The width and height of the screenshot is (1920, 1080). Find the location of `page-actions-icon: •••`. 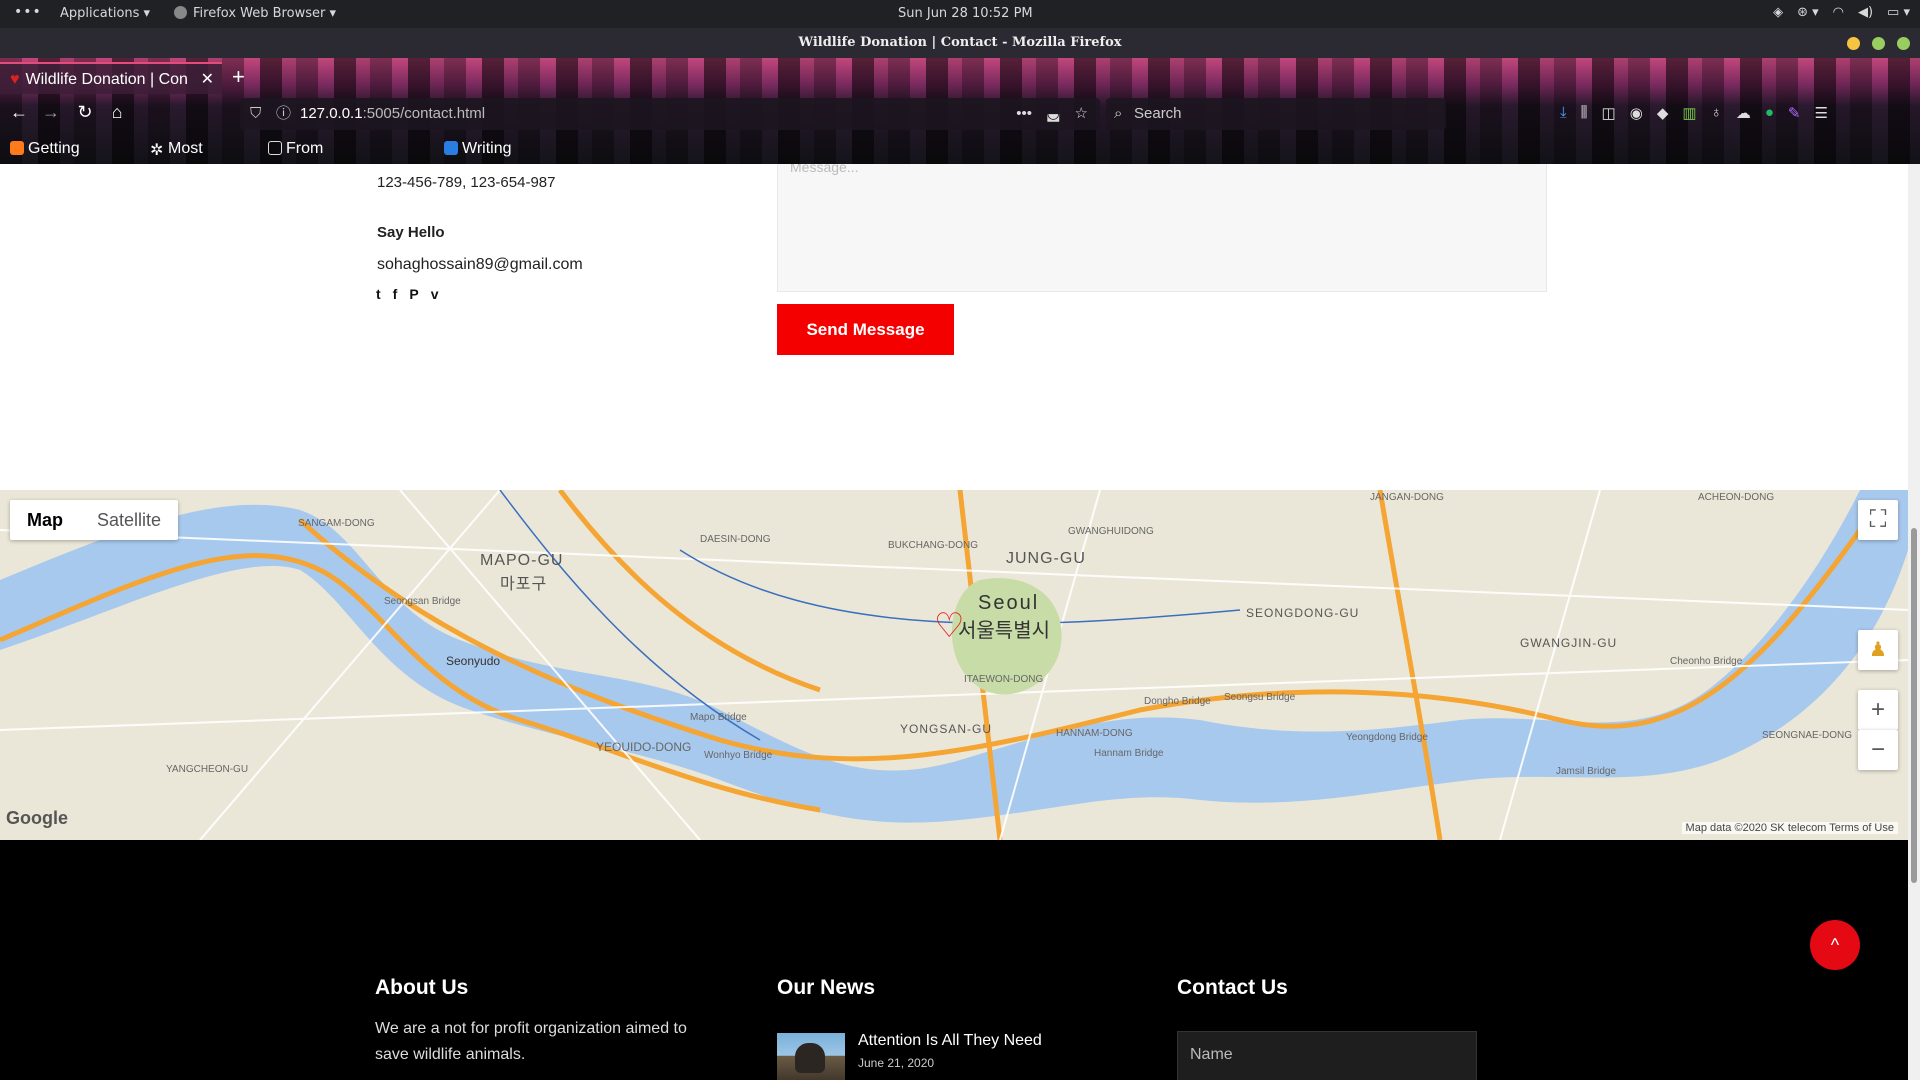

page-actions-icon: ••• is located at coordinates (1024, 114).